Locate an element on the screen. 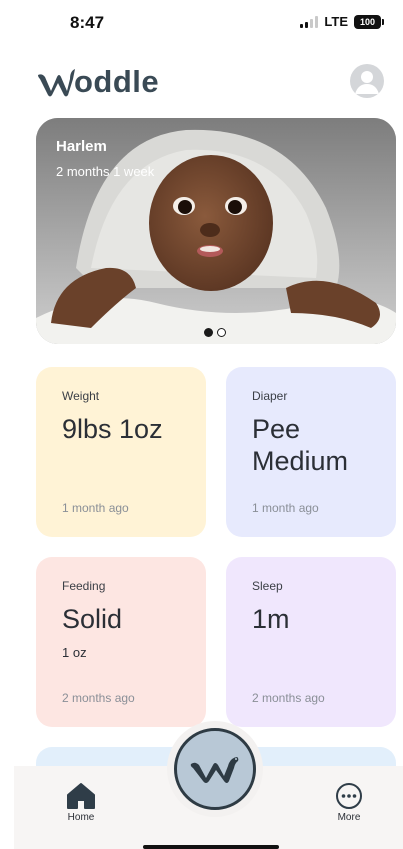 The width and height of the screenshot is (403, 849). app-header: oddle is located at coordinates (201, 83).